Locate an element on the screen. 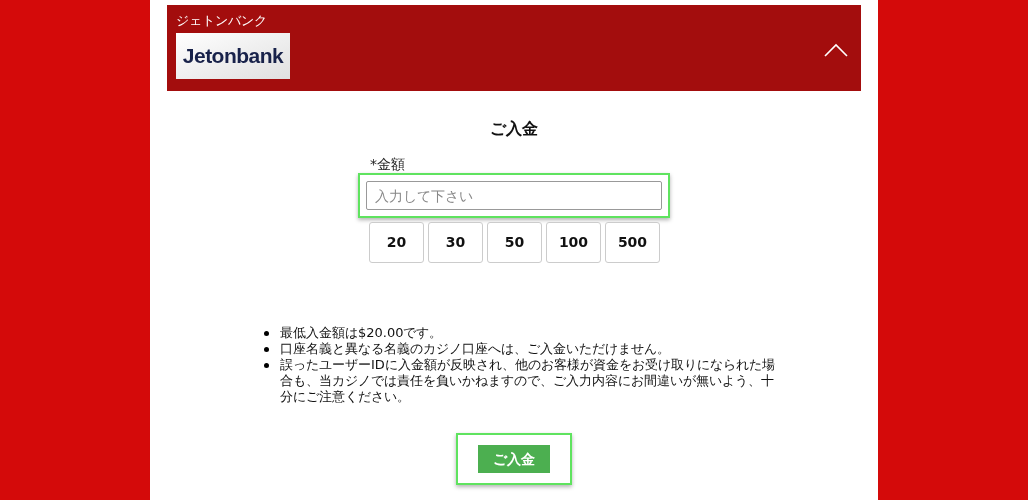  logo: Jetonbank is located at coordinates (233, 56).